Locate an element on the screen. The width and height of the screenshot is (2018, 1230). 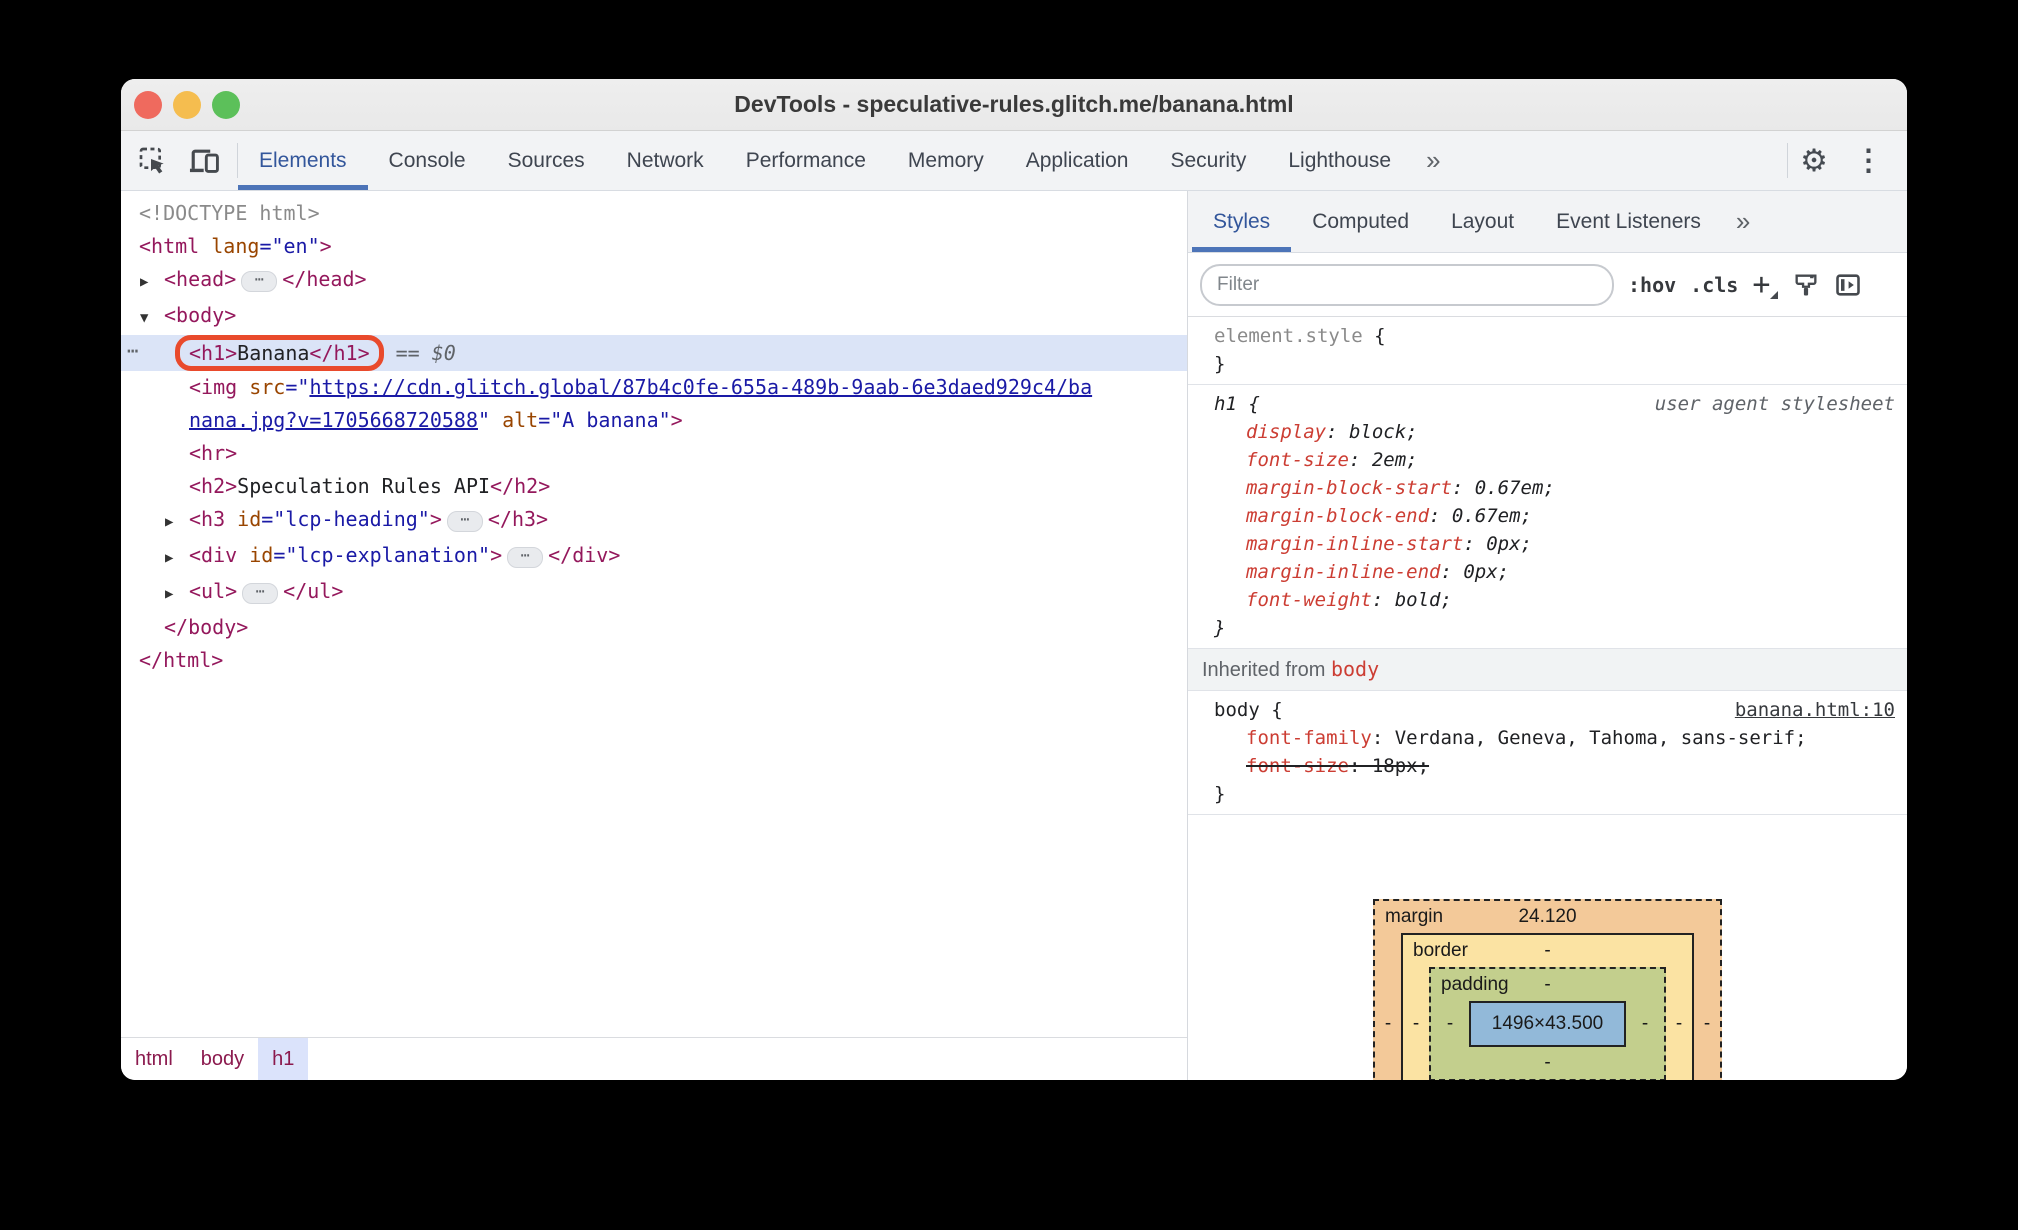
more-options-icon: ⋮ is located at coordinates (1868, 160).